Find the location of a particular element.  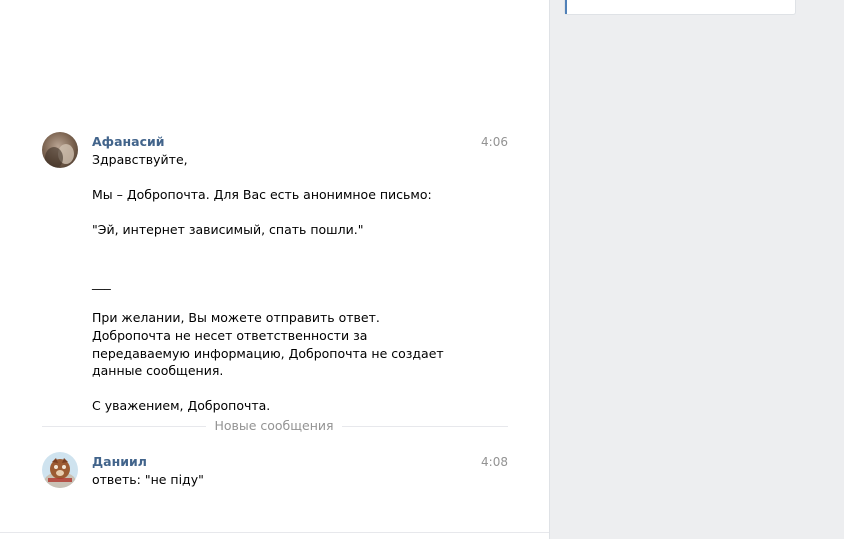

active-accent-bar is located at coordinates (566, 7).